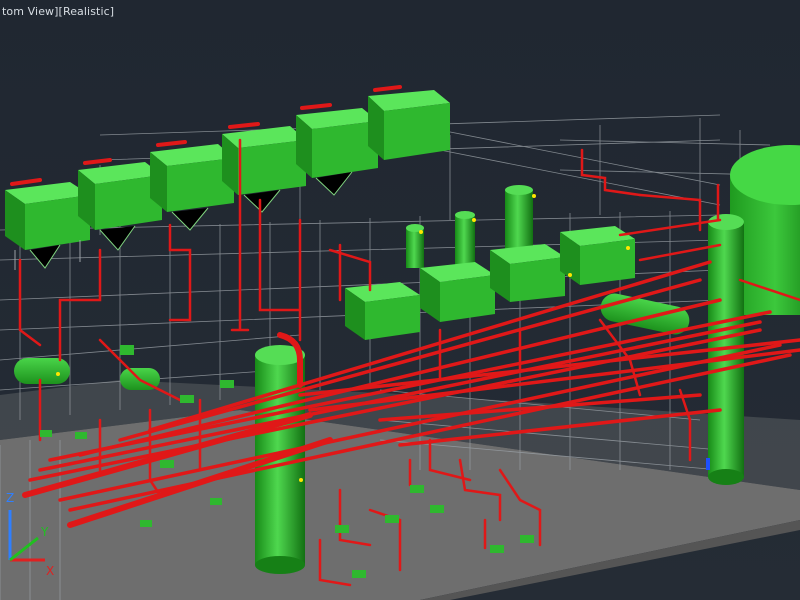 The width and height of the screenshot is (800, 600). What do you see at coordinates (58, 11) in the screenshot?
I see `view-style-label: tom View][Realistic]` at bounding box center [58, 11].